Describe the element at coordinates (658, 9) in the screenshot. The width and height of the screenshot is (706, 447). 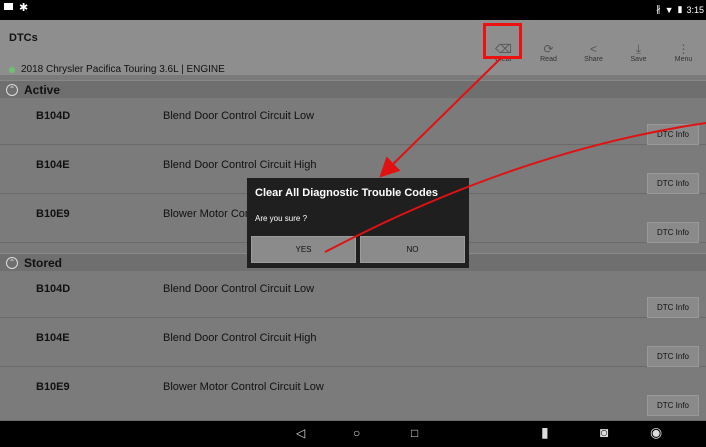
I see `bluetooth-icon: ∦` at that location.